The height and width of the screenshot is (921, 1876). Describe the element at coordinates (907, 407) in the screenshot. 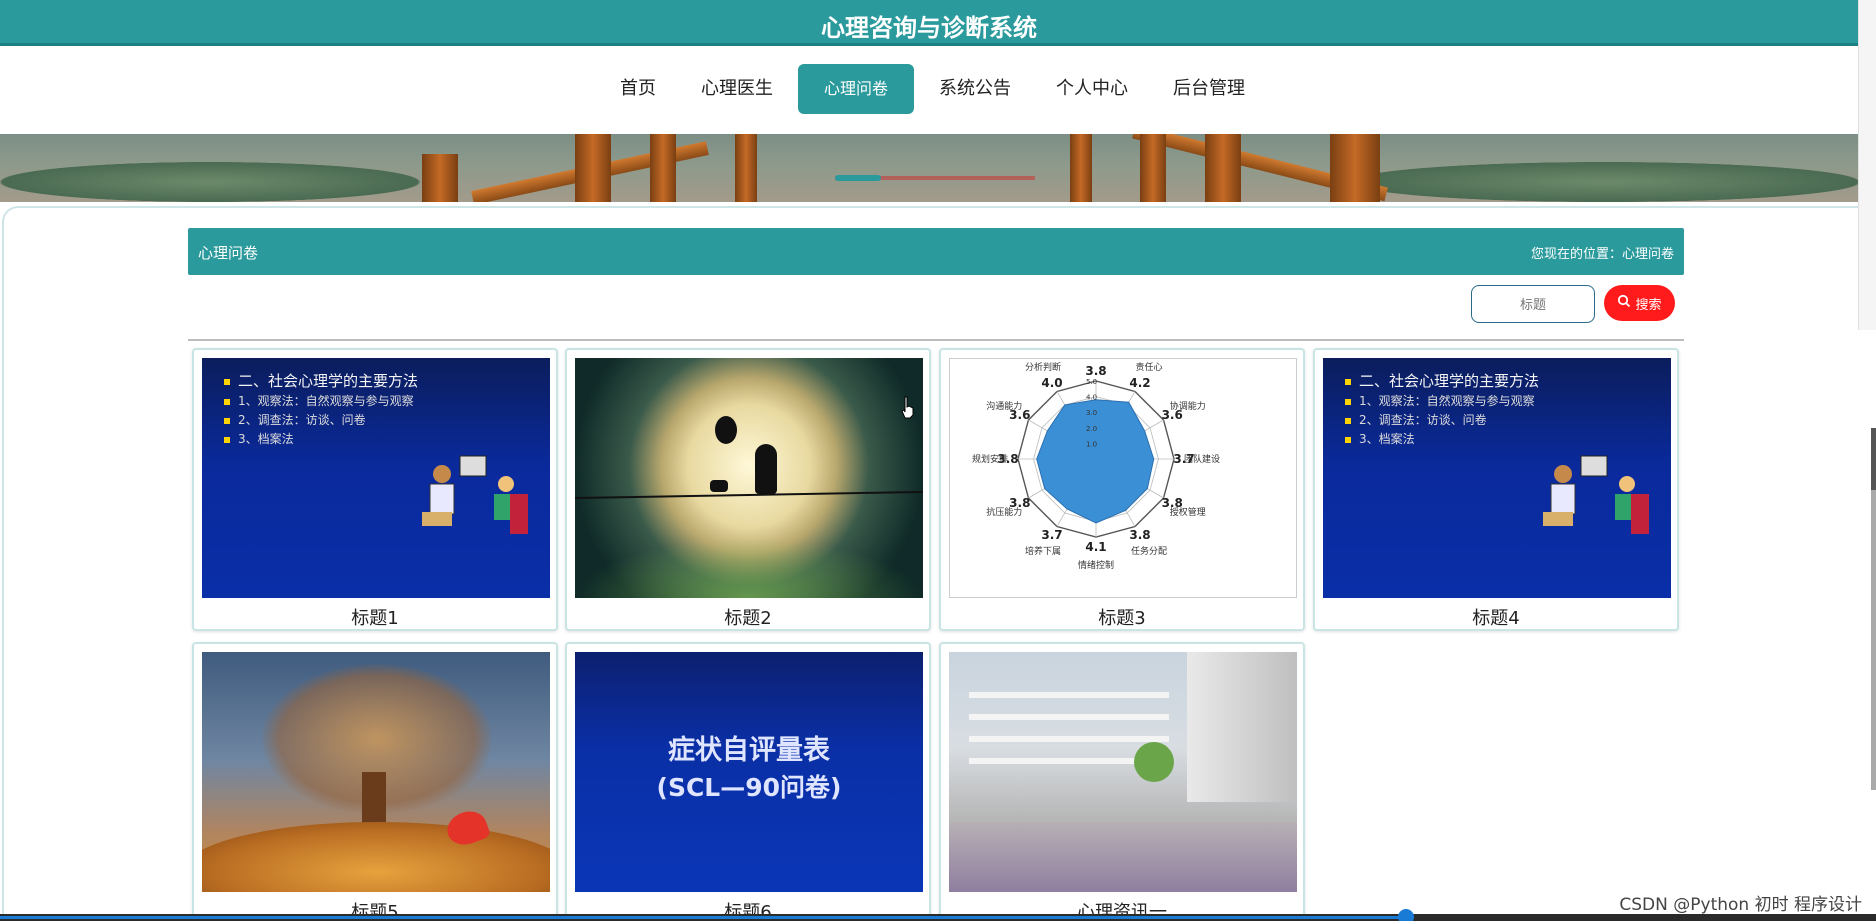

I see `hand-cursor-icon` at that location.